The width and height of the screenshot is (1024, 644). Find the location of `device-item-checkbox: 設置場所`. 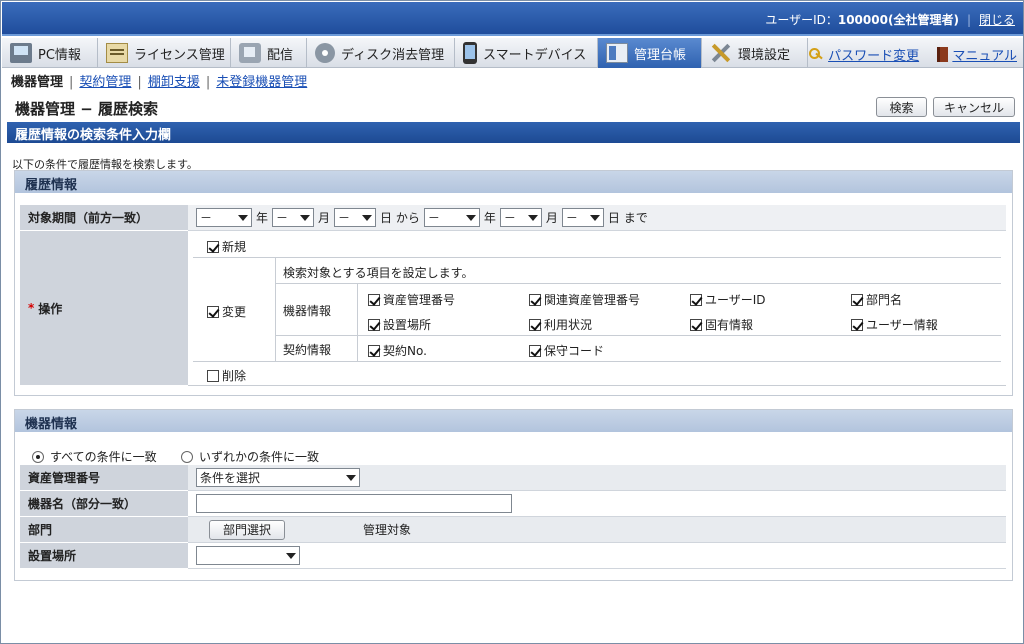

device-item-checkbox: 設置場所 is located at coordinates (399, 324).